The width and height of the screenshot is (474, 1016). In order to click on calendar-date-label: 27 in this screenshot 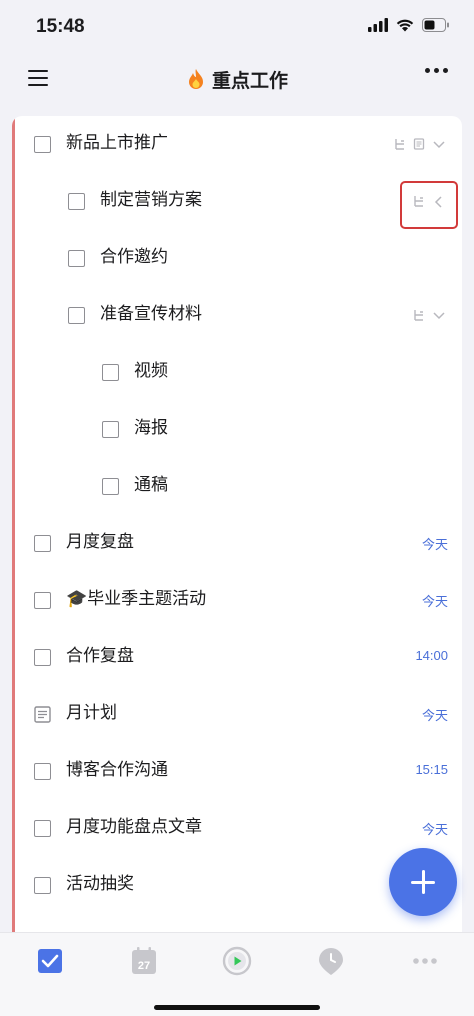, I will do `click(144, 966)`.